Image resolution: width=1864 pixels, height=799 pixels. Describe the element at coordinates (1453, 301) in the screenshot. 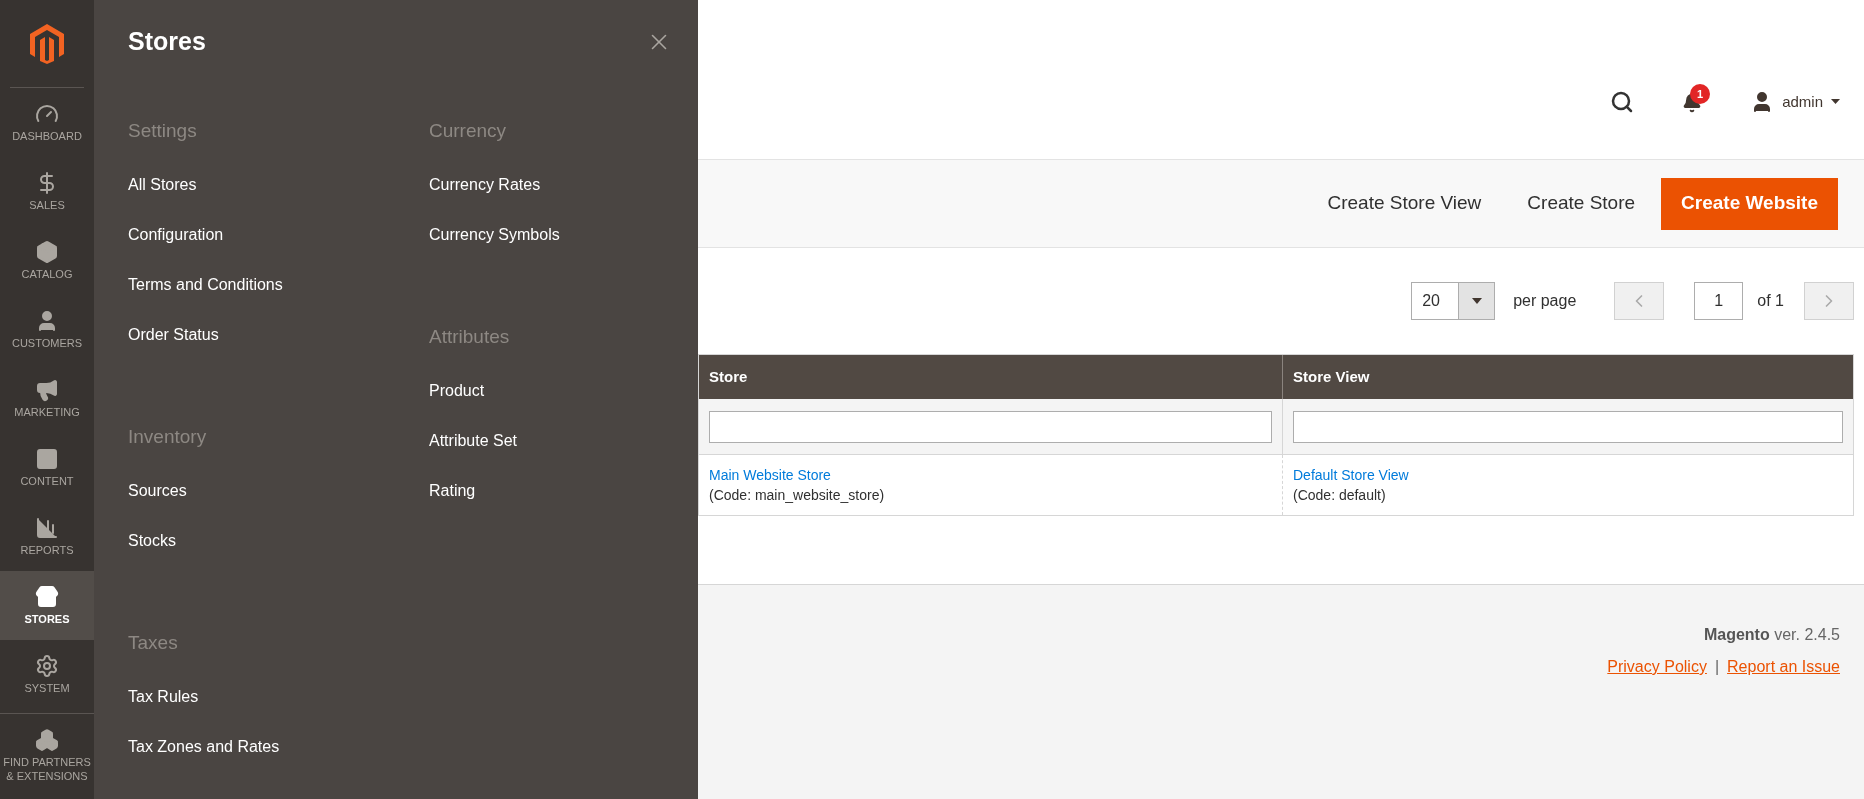

I see `per-page-select: 20` at that location.